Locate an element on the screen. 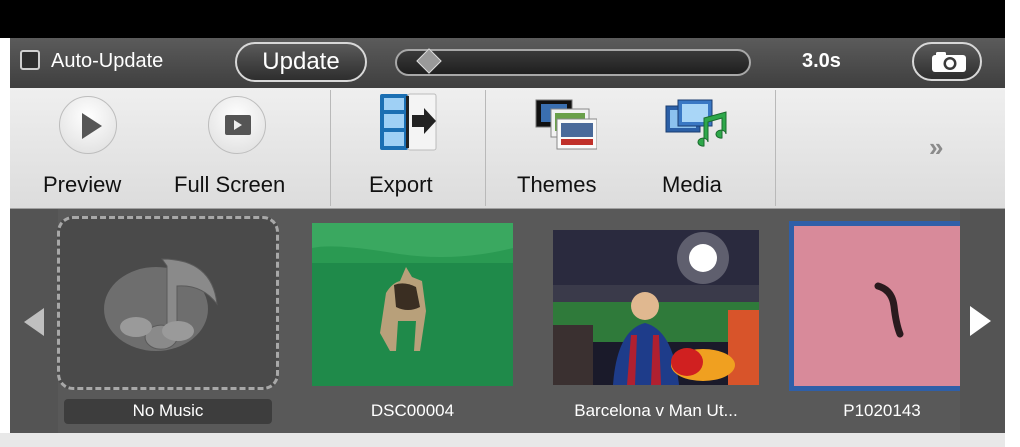 Image resolution: width=1020 pixels, height=447 pixels. auto-update-checkbox is located at coordinates (30, 60).